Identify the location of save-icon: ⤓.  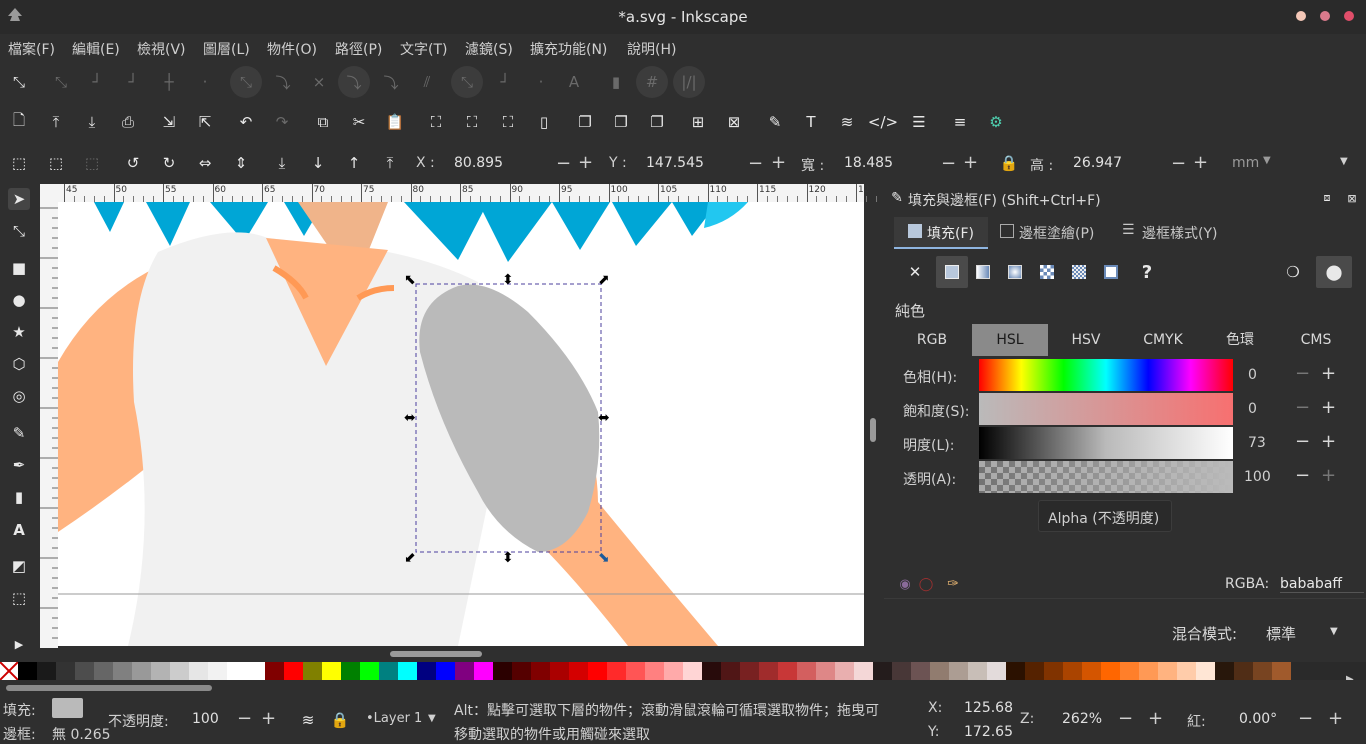
(92, 122).